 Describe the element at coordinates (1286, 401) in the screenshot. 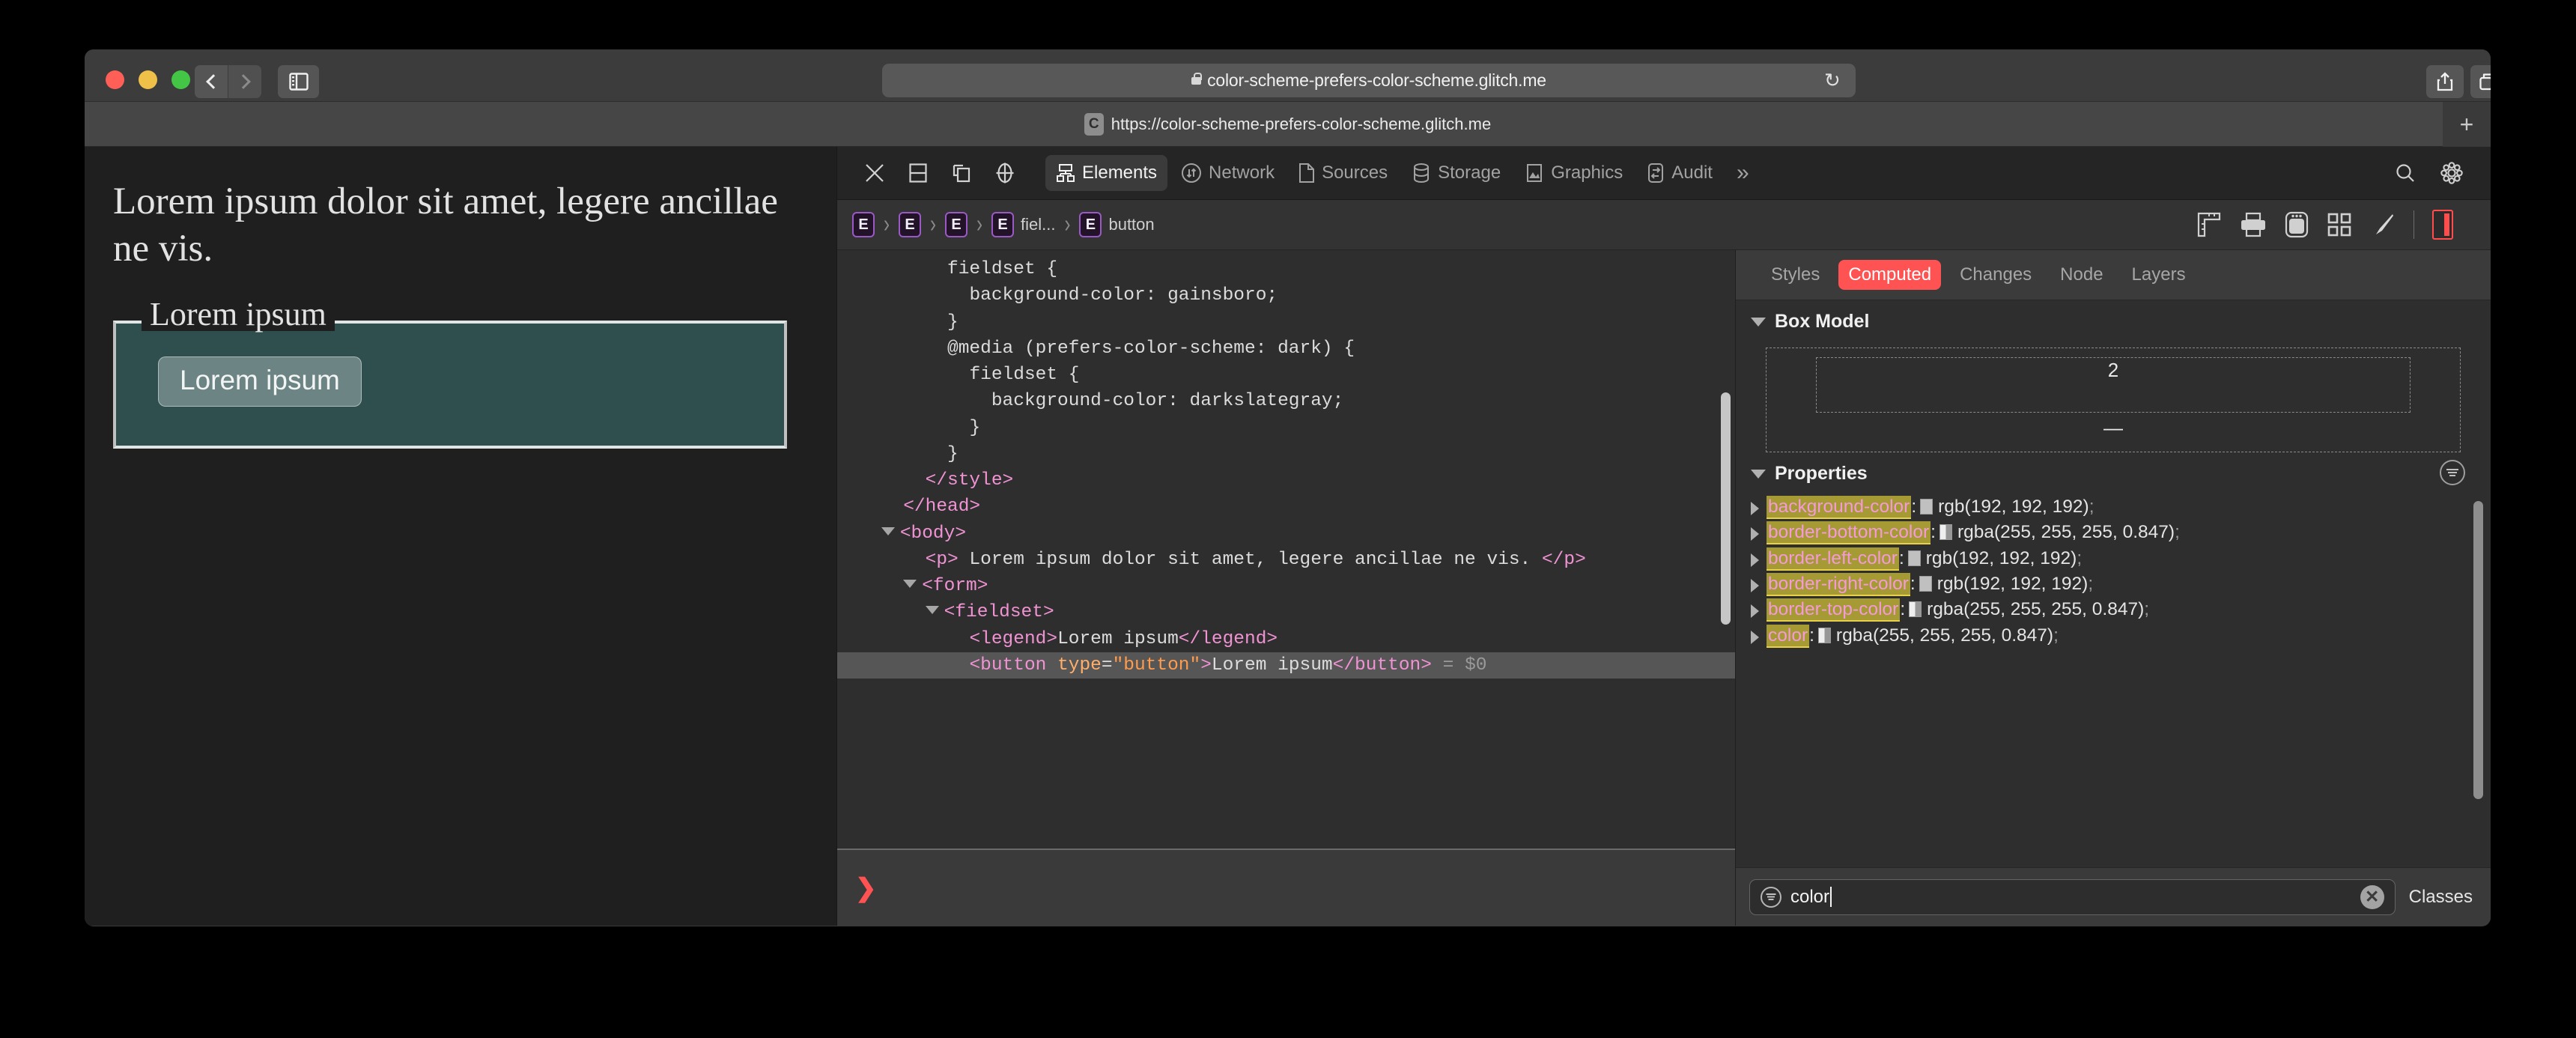

I see `dom-line: background-color: darkslategray;` at that location.